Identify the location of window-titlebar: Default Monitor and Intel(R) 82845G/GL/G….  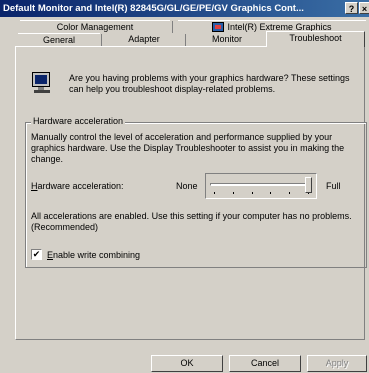
(184, 8).